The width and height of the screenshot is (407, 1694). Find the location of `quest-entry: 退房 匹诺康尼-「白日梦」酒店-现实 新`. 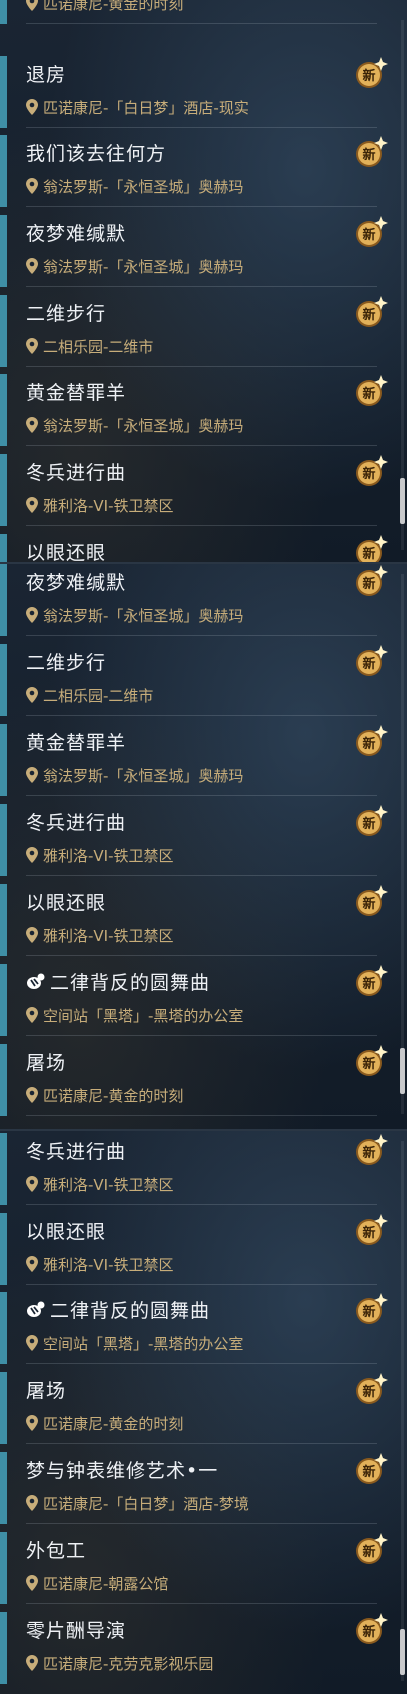

quest-entry: 退房 匹诺康尼-「白日梦」酒店-现实 新 is located at coordinates (203, 90).